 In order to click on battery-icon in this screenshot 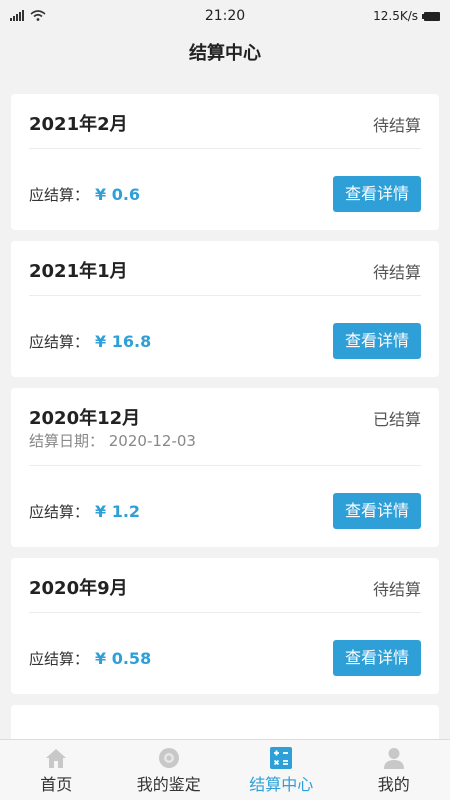, I will do `click(431, 16)`.